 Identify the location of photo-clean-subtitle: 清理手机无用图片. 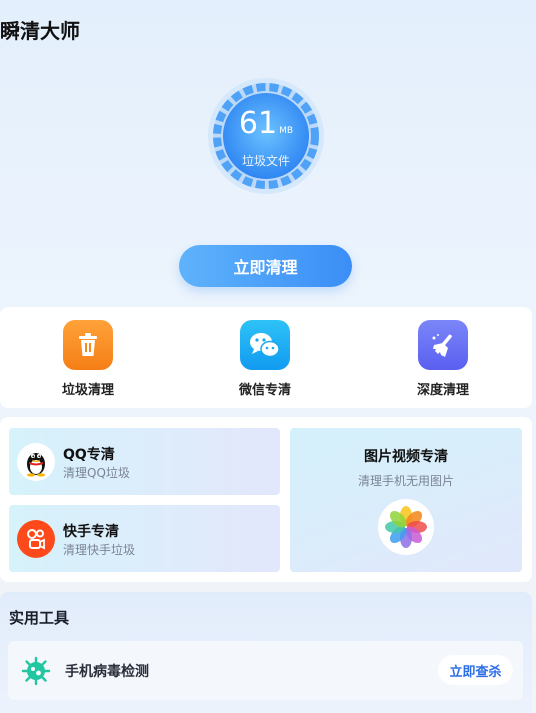
(405, 481).